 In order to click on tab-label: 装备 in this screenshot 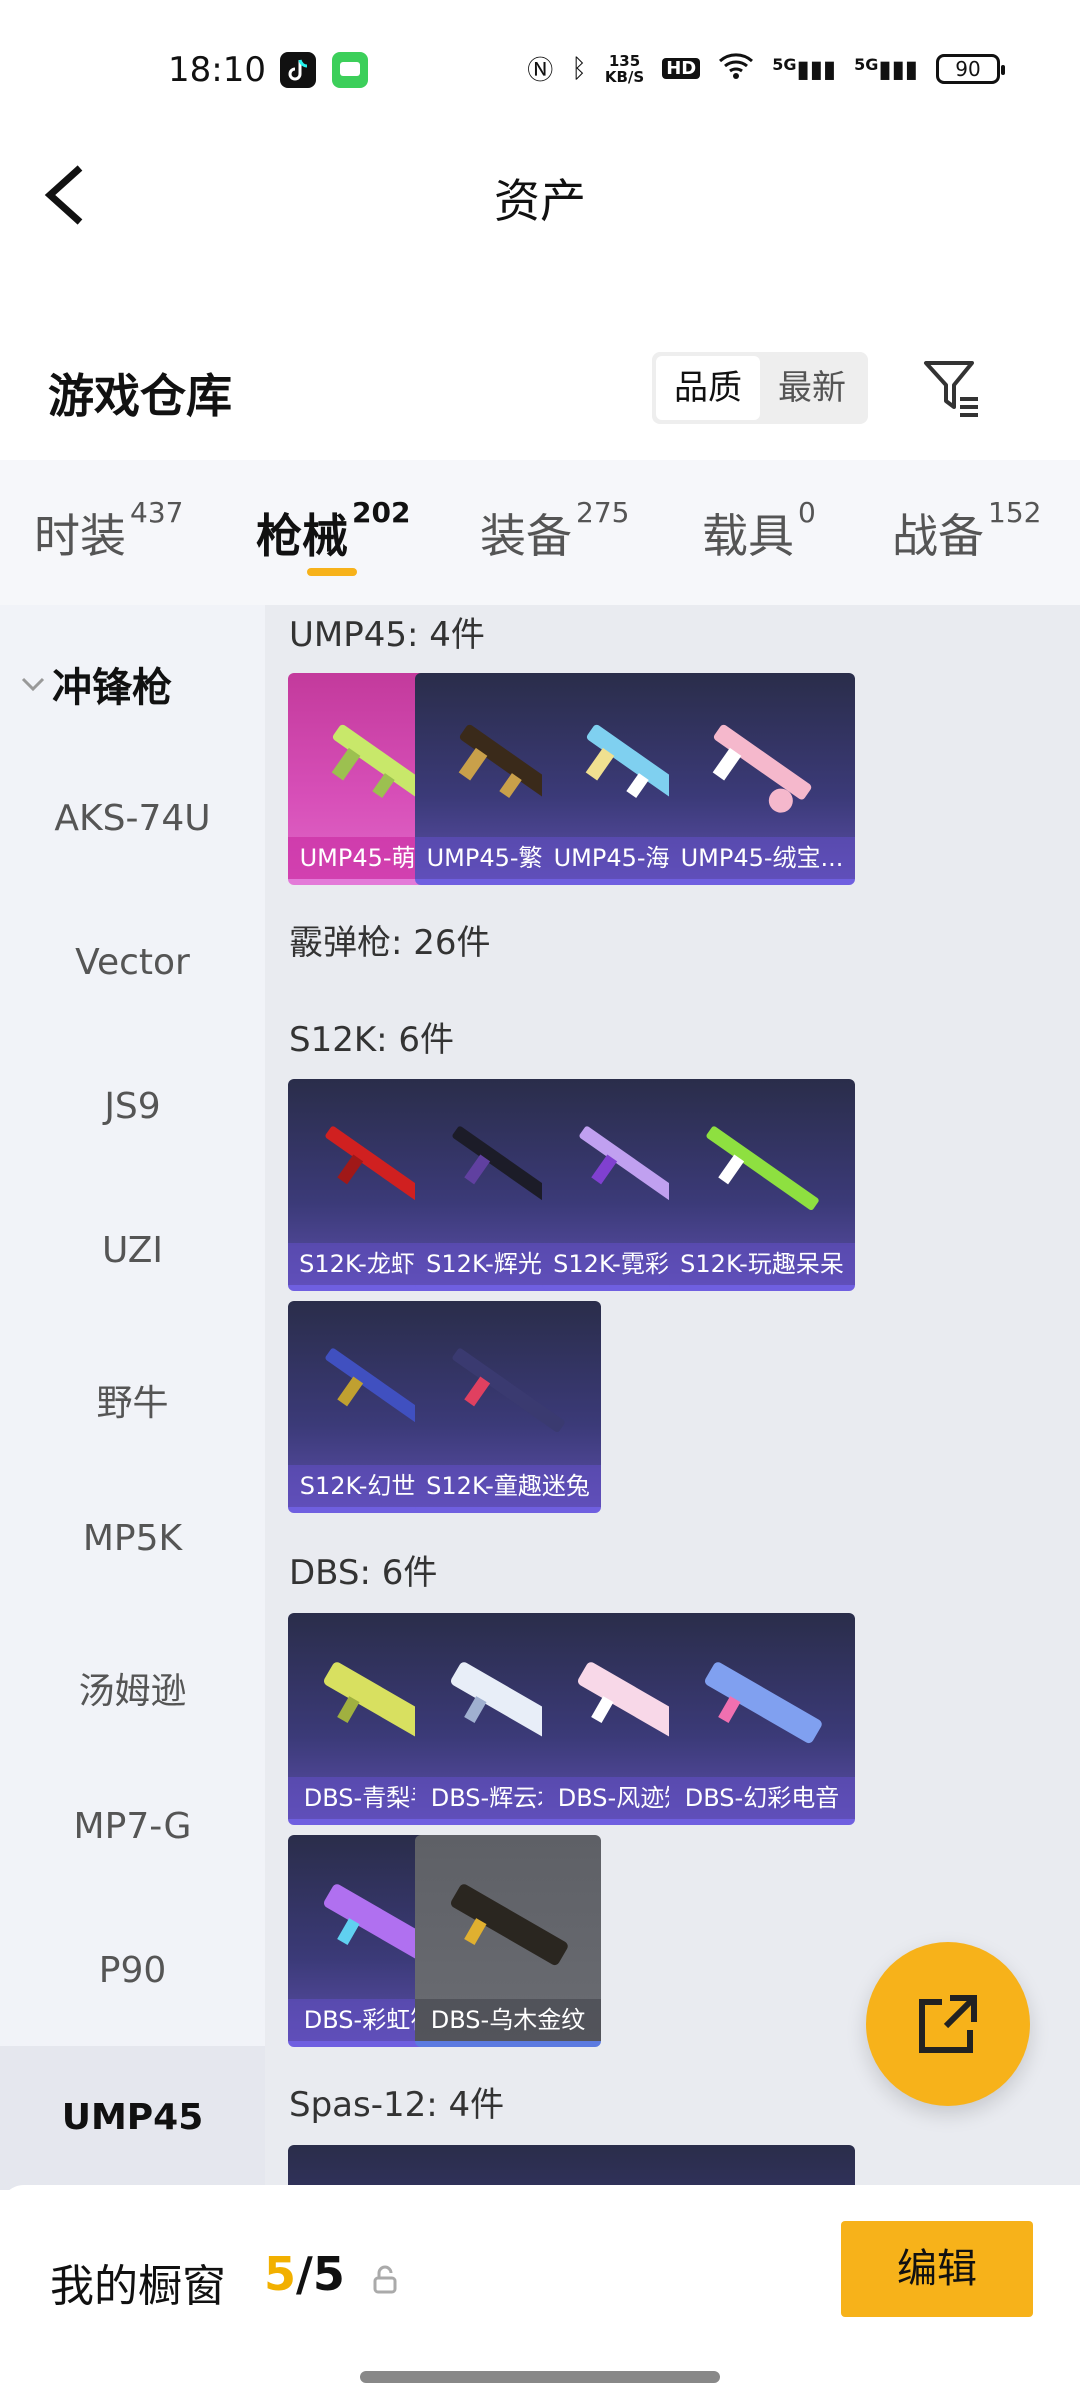, I will do `click(526, 536)`.